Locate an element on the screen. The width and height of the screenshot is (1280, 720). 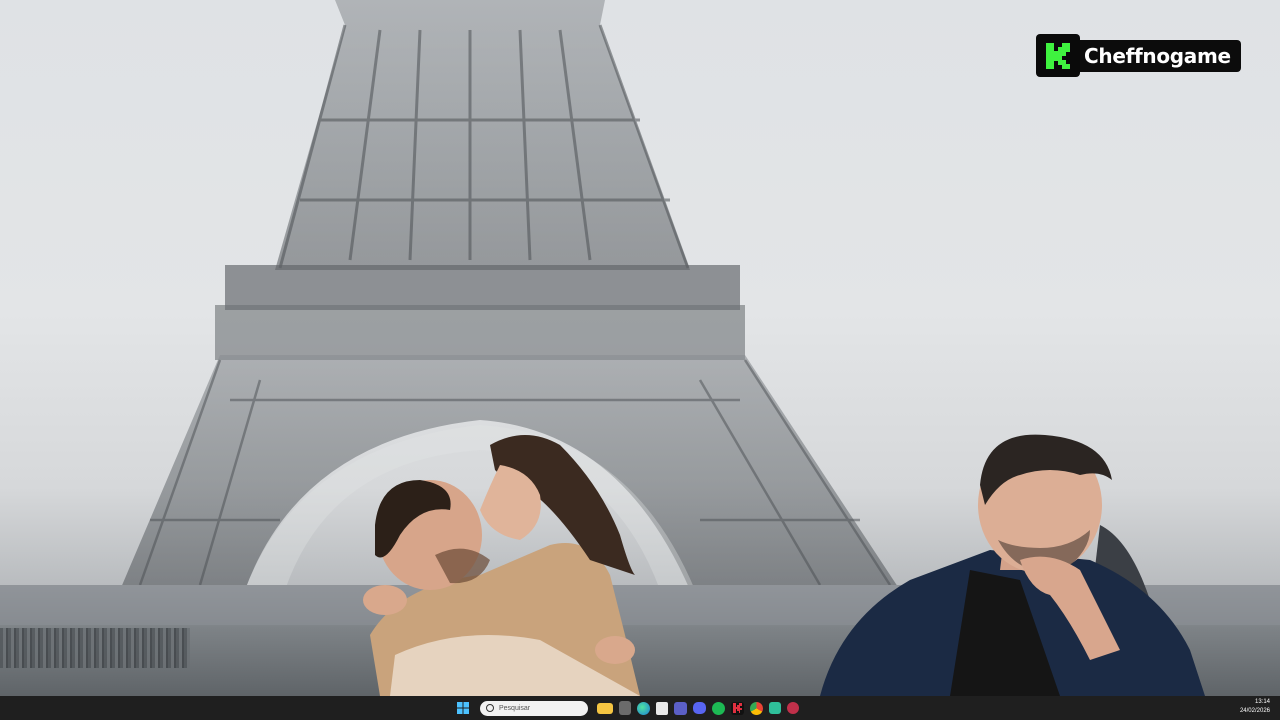
system-clock: 13:14 24/02/2026 is located at coordinates (1255, 707).